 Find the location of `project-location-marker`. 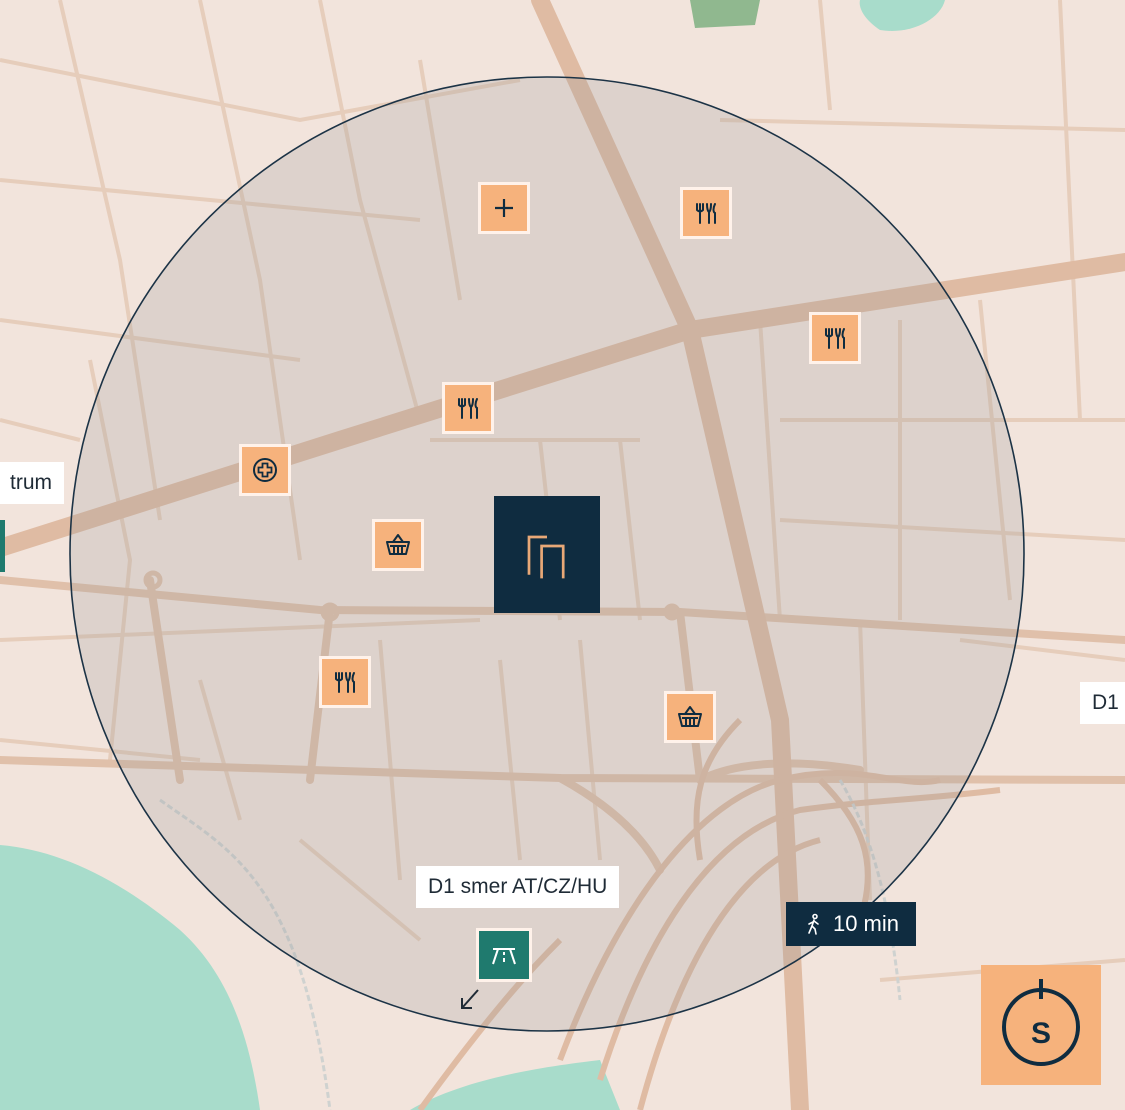

project-location-marker is located at coordinates (547, 554).